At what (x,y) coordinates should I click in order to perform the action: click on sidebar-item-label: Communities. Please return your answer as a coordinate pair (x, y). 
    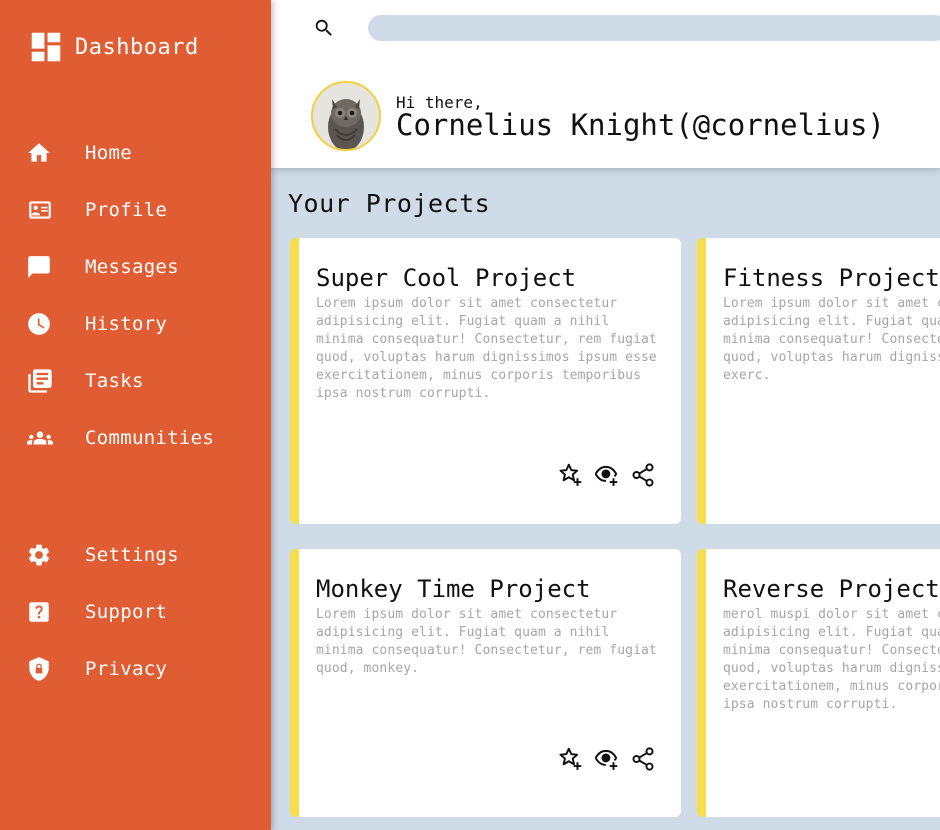
    Looking at the image, I should click on (150, 438).